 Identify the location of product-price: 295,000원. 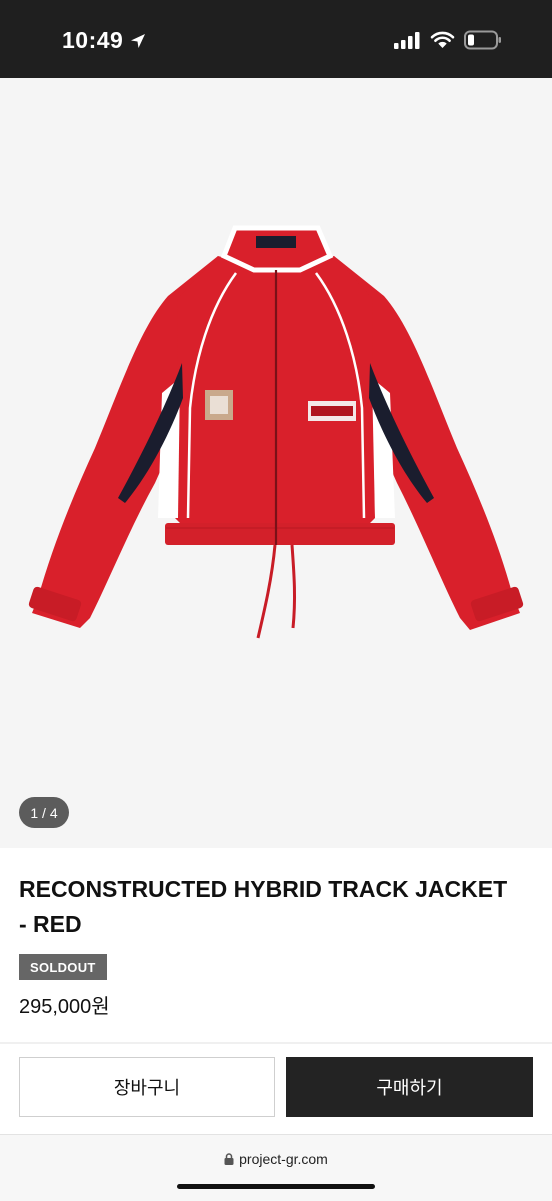
(64, 1007).